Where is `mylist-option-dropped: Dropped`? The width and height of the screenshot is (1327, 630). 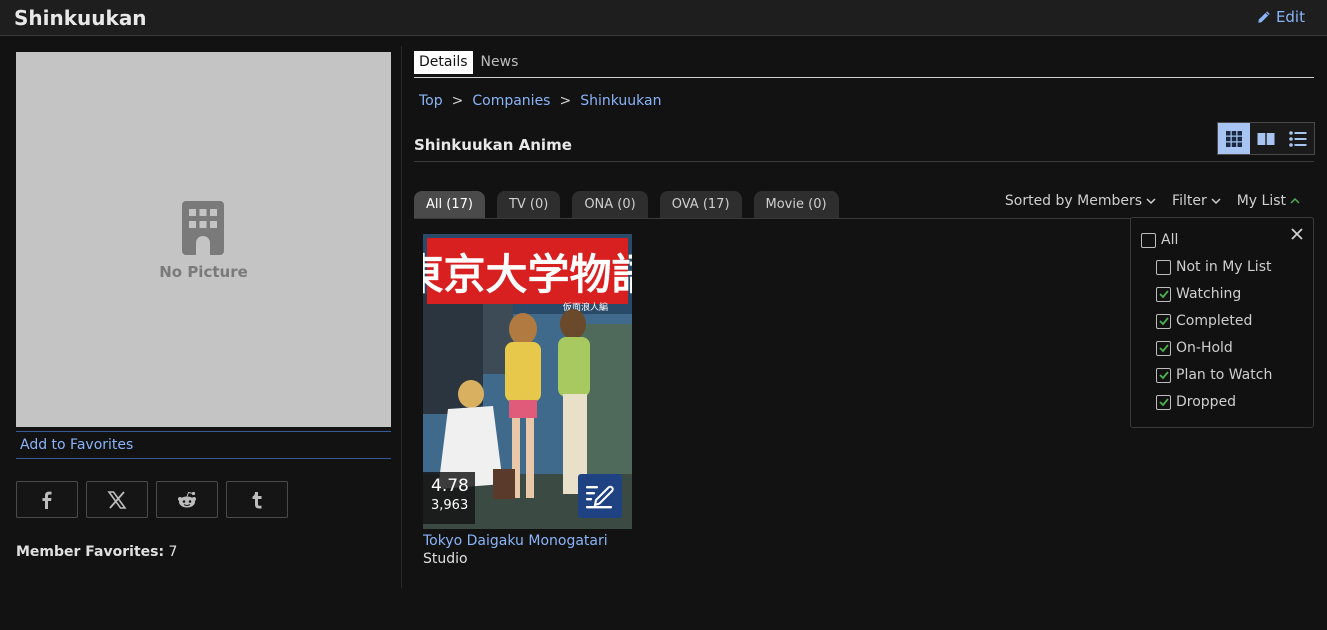
mylist-option-dropped: Dropped is located at coordinates (1196, 402).